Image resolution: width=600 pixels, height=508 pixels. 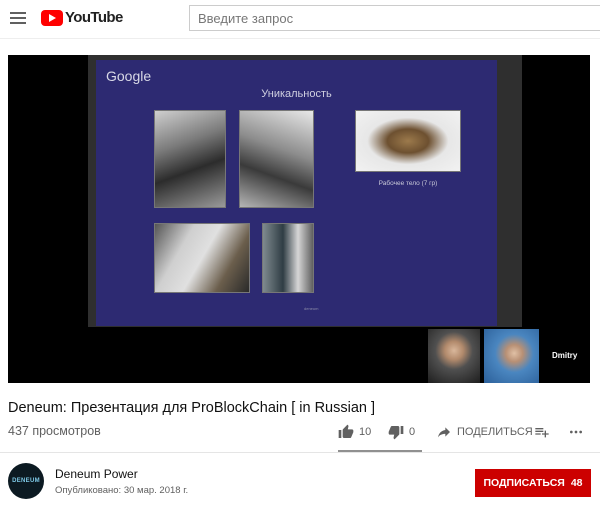 I want to click on webcam-strip: Dmitry, so click(x=508, y=355).